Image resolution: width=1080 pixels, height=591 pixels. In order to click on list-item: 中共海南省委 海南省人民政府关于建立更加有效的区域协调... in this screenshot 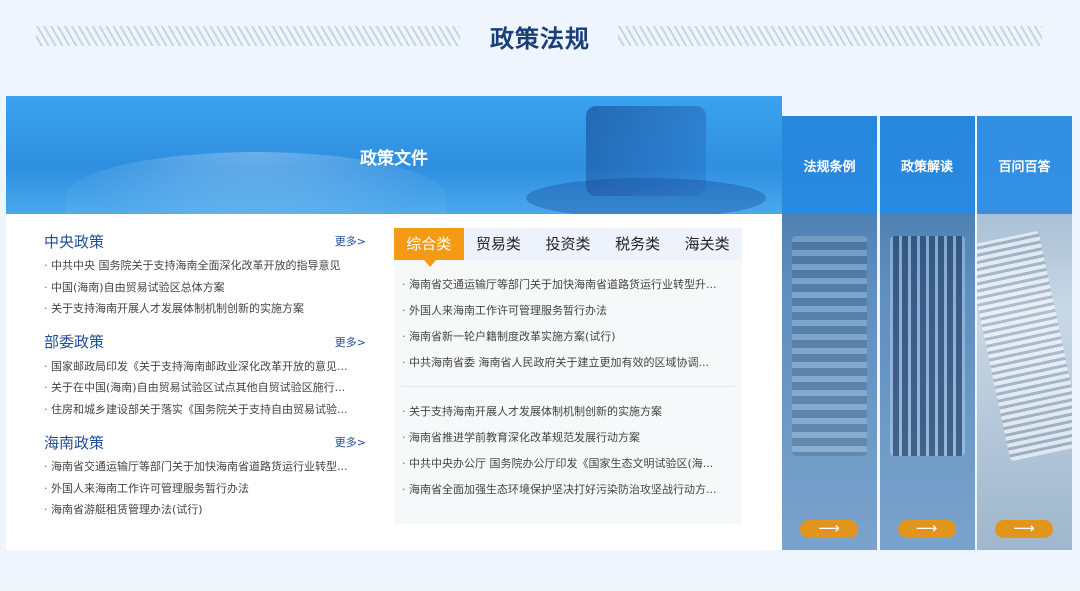, I will do `click(568, 363)`.